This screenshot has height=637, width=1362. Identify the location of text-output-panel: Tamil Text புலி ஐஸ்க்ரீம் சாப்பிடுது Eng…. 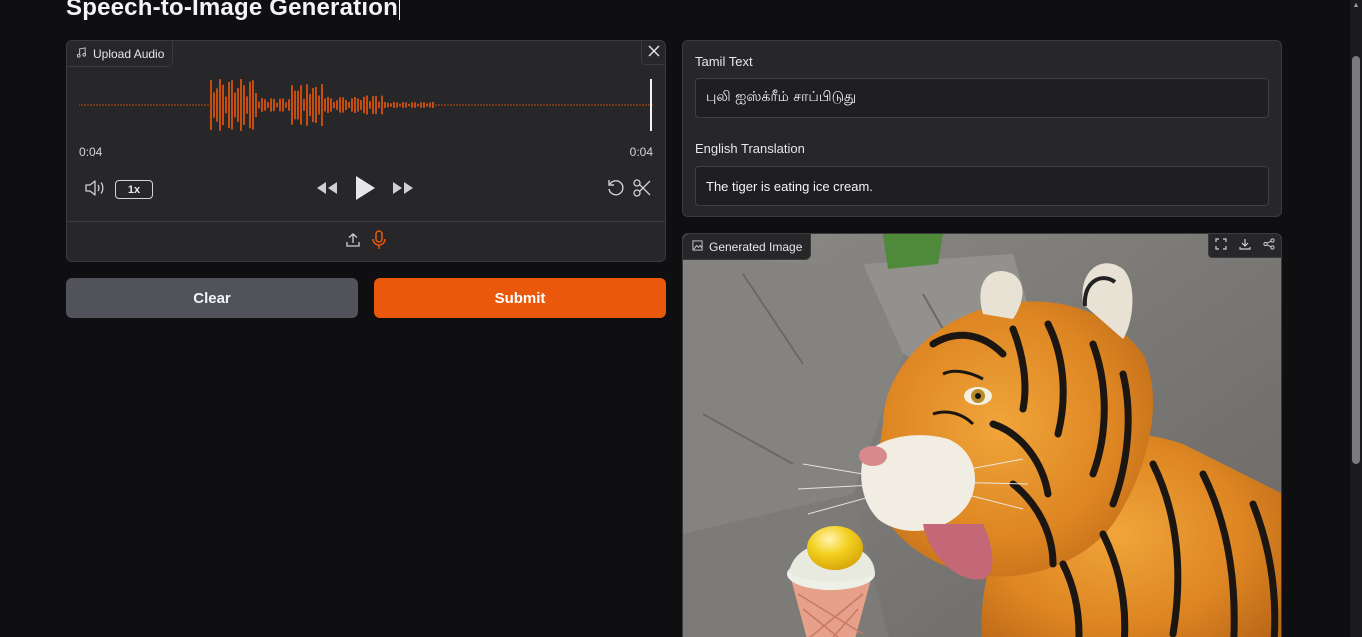
(982, 128).